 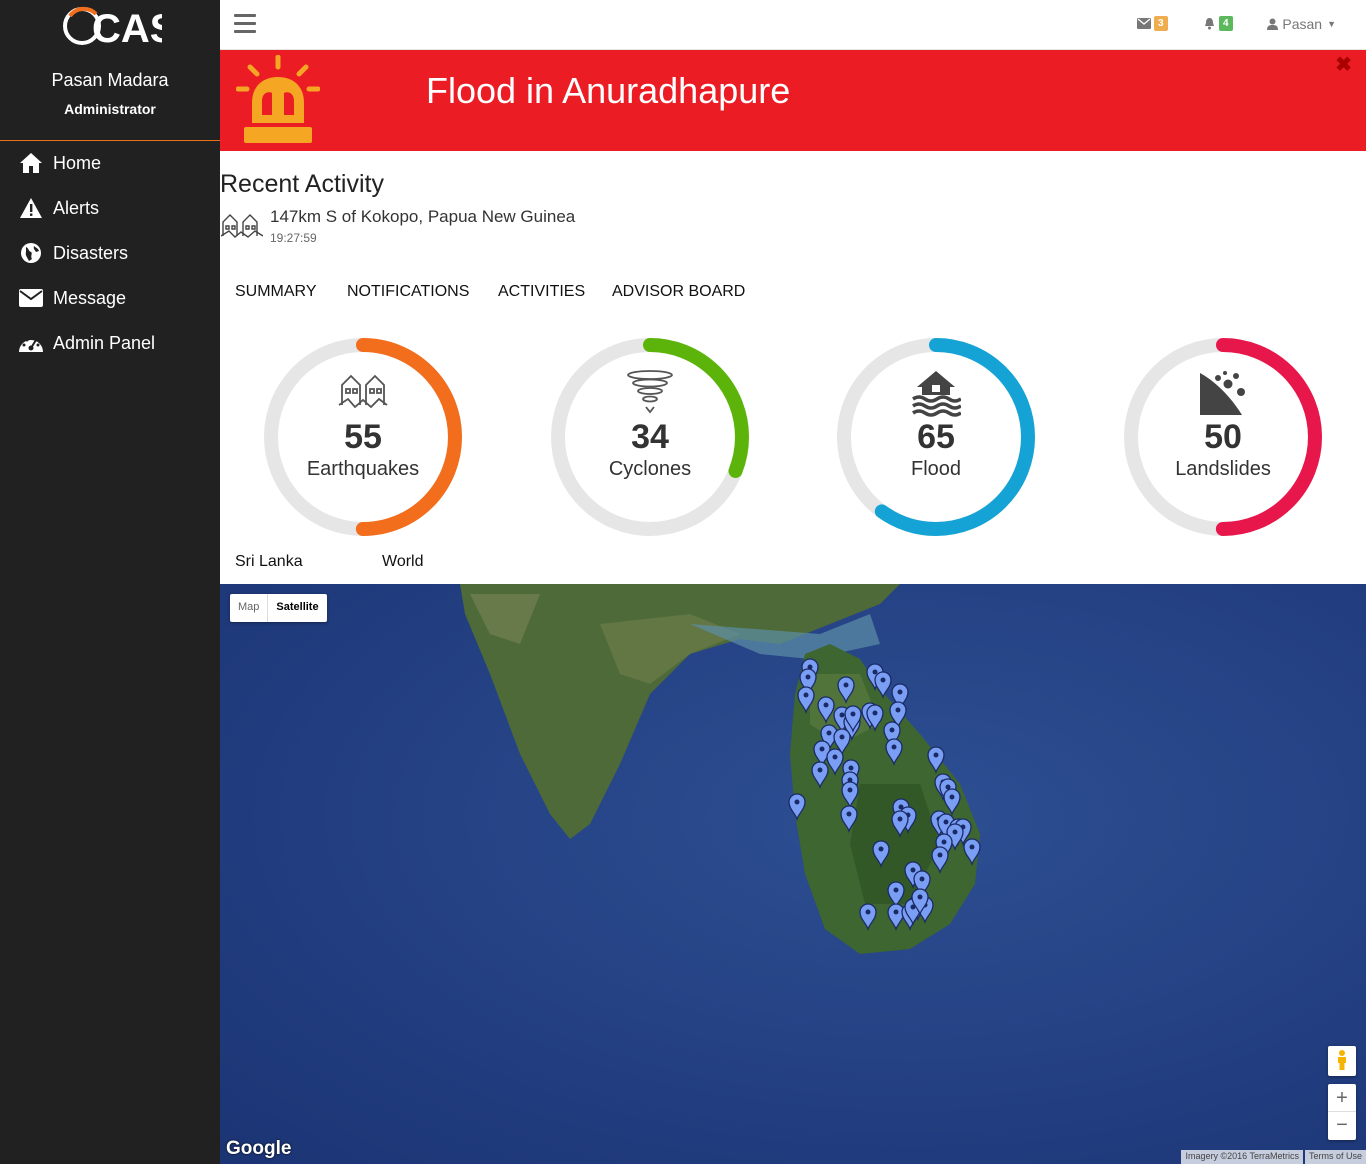 I want to click on earthquakes-gauge: 55 Earthquakes, so click(x=363, y=437).